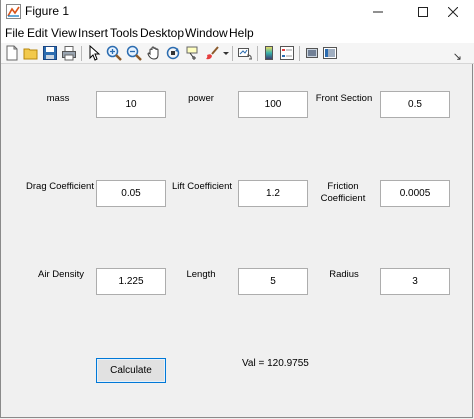  What do you see at coordinates (61, 274) in the screenshot?
I see `air-density-label: Air Density` at bounding box center [61, 274].